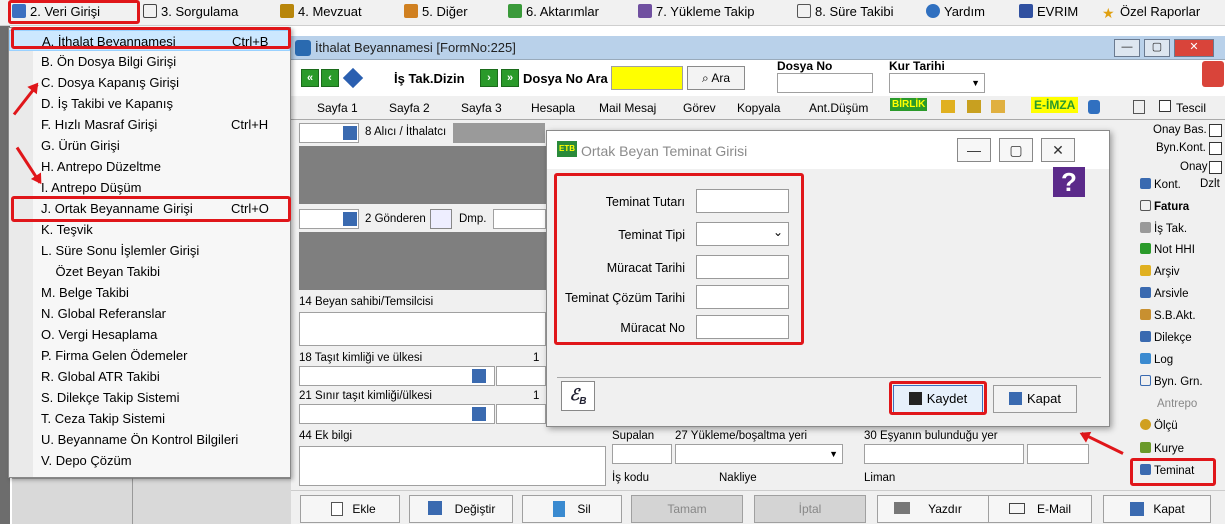 Image resolution: width=1225 pixels, height=524 pixels. I want to click on dosya-no-ara-input, so click(647, 78).